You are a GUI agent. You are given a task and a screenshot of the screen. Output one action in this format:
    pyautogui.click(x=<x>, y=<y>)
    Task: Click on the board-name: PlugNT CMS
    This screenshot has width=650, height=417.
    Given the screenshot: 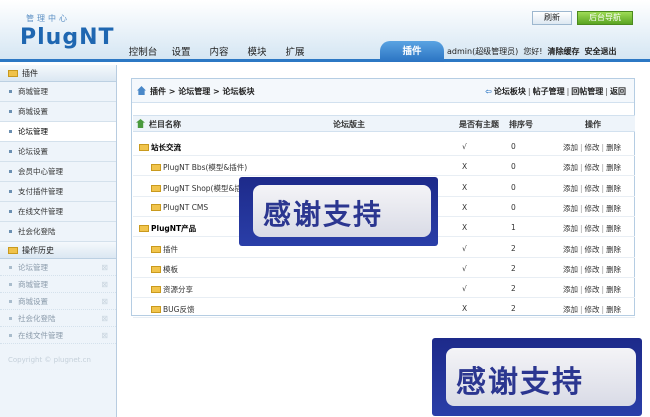 What is the action you would take?
    pyautogui.click(x=179, y=207)
    